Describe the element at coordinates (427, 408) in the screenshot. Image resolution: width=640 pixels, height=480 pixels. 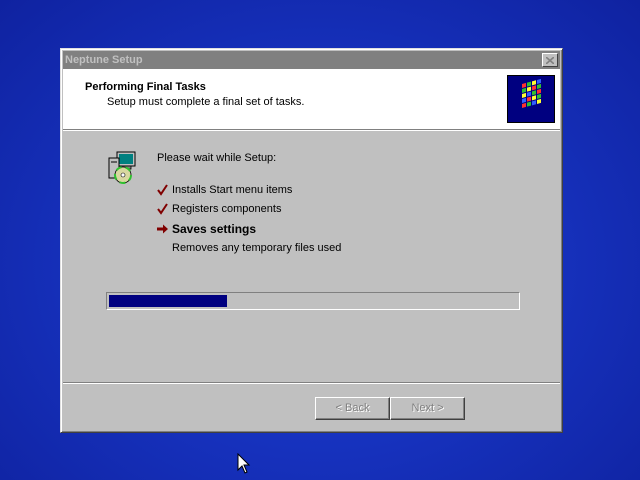
I see `next-button: Next >` at that location.